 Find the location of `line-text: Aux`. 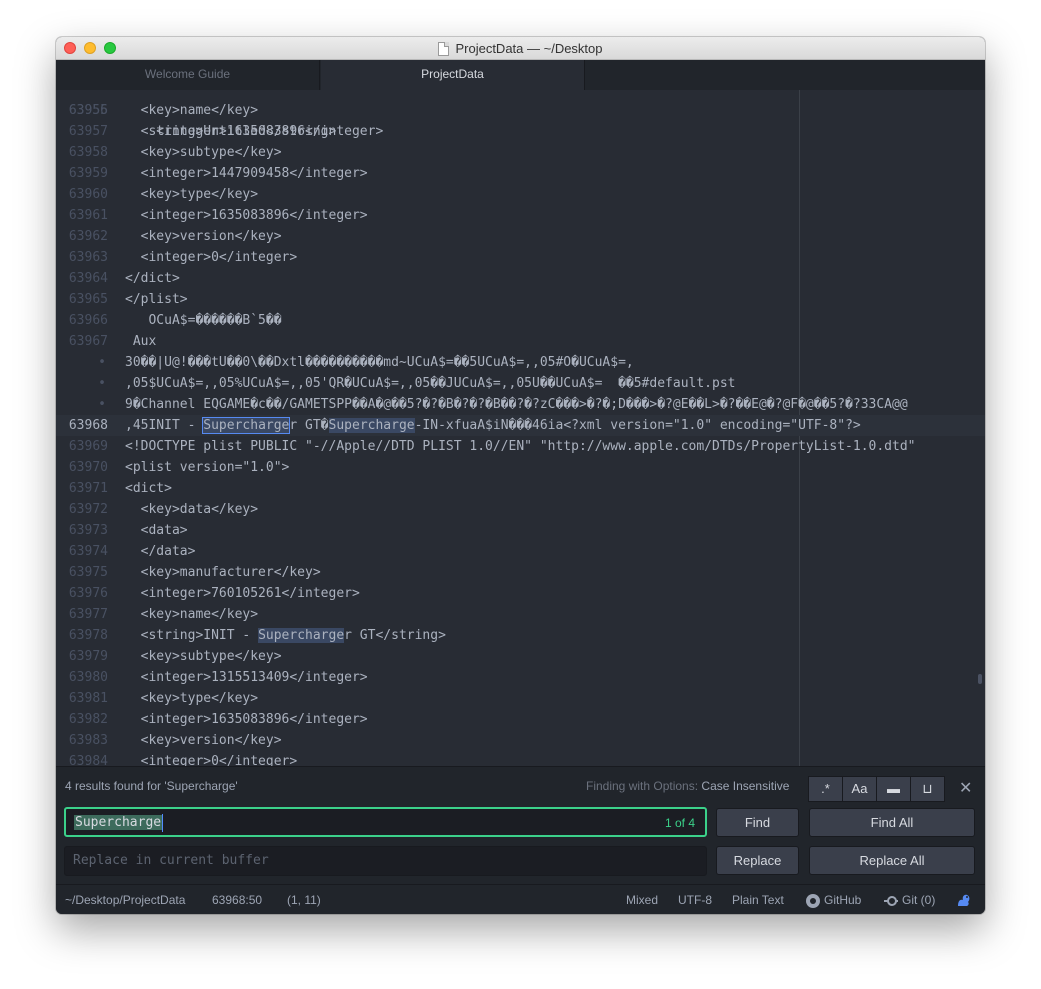

line-text: Aux is located at coordinates (141, 341).